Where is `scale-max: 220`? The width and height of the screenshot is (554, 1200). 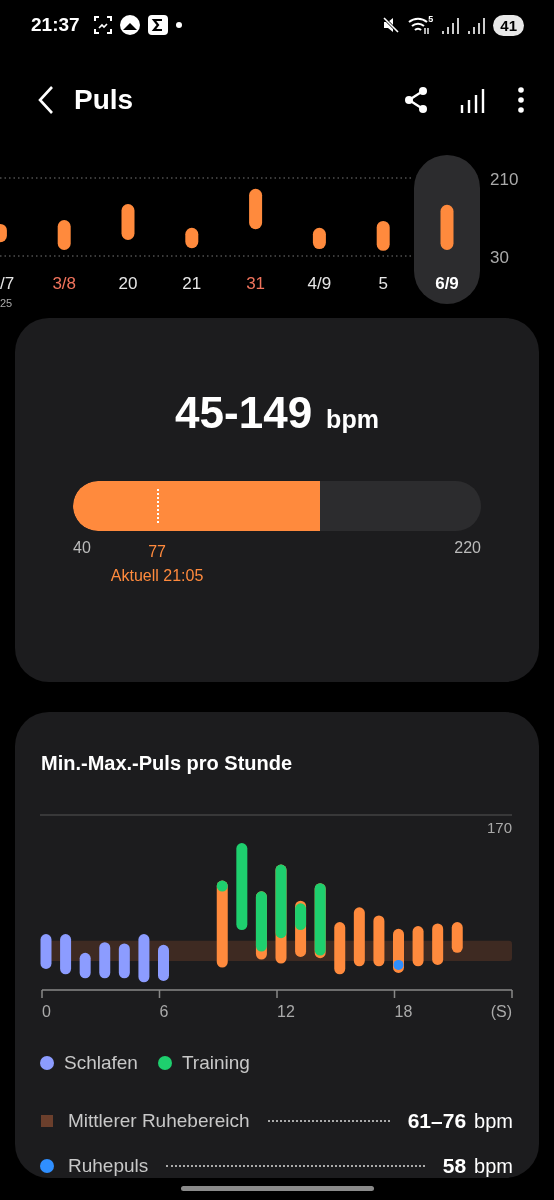
scale-max: 220 is located at coordinates (467, 548).